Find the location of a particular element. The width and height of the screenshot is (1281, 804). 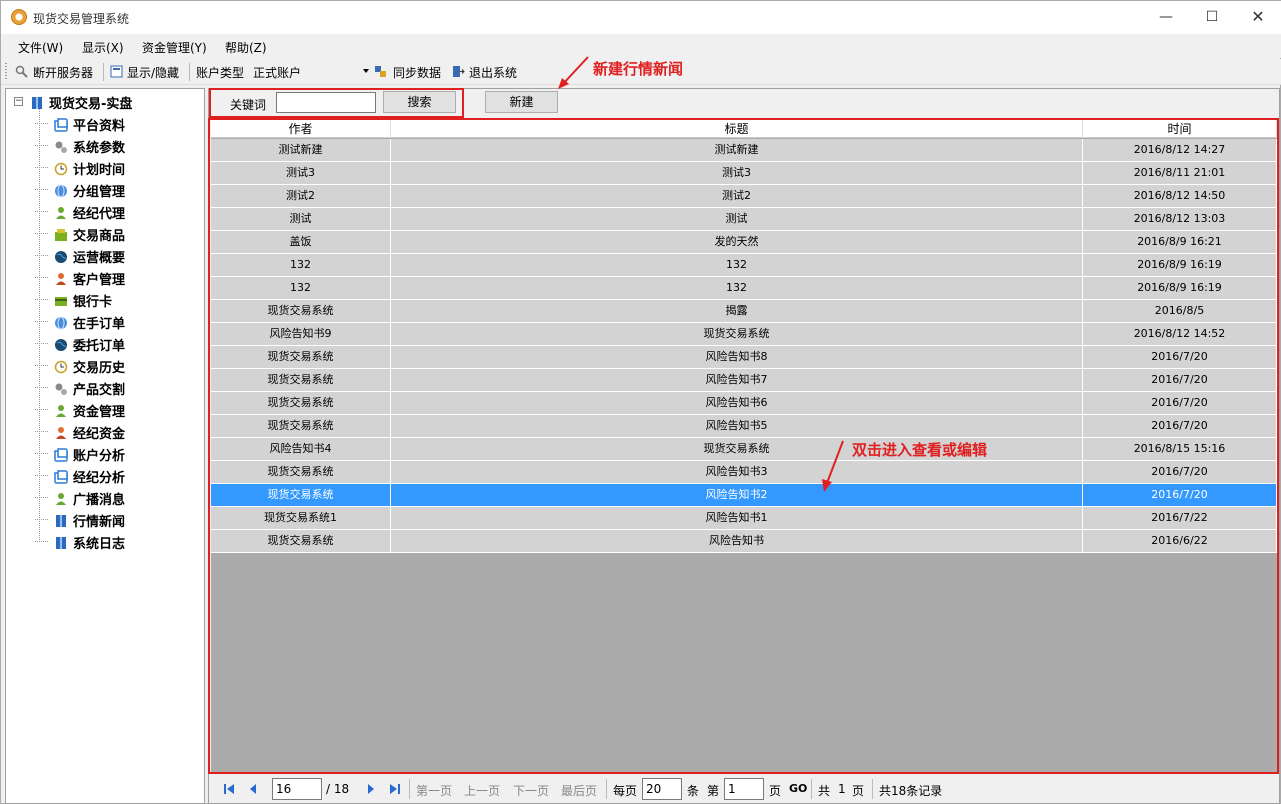

tree-item-label: 系统参数 is located at coordinates (99, 148).